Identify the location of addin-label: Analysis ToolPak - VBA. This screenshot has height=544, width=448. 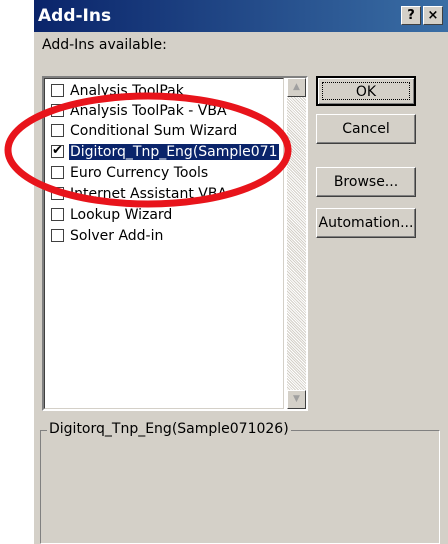
(148, 111).